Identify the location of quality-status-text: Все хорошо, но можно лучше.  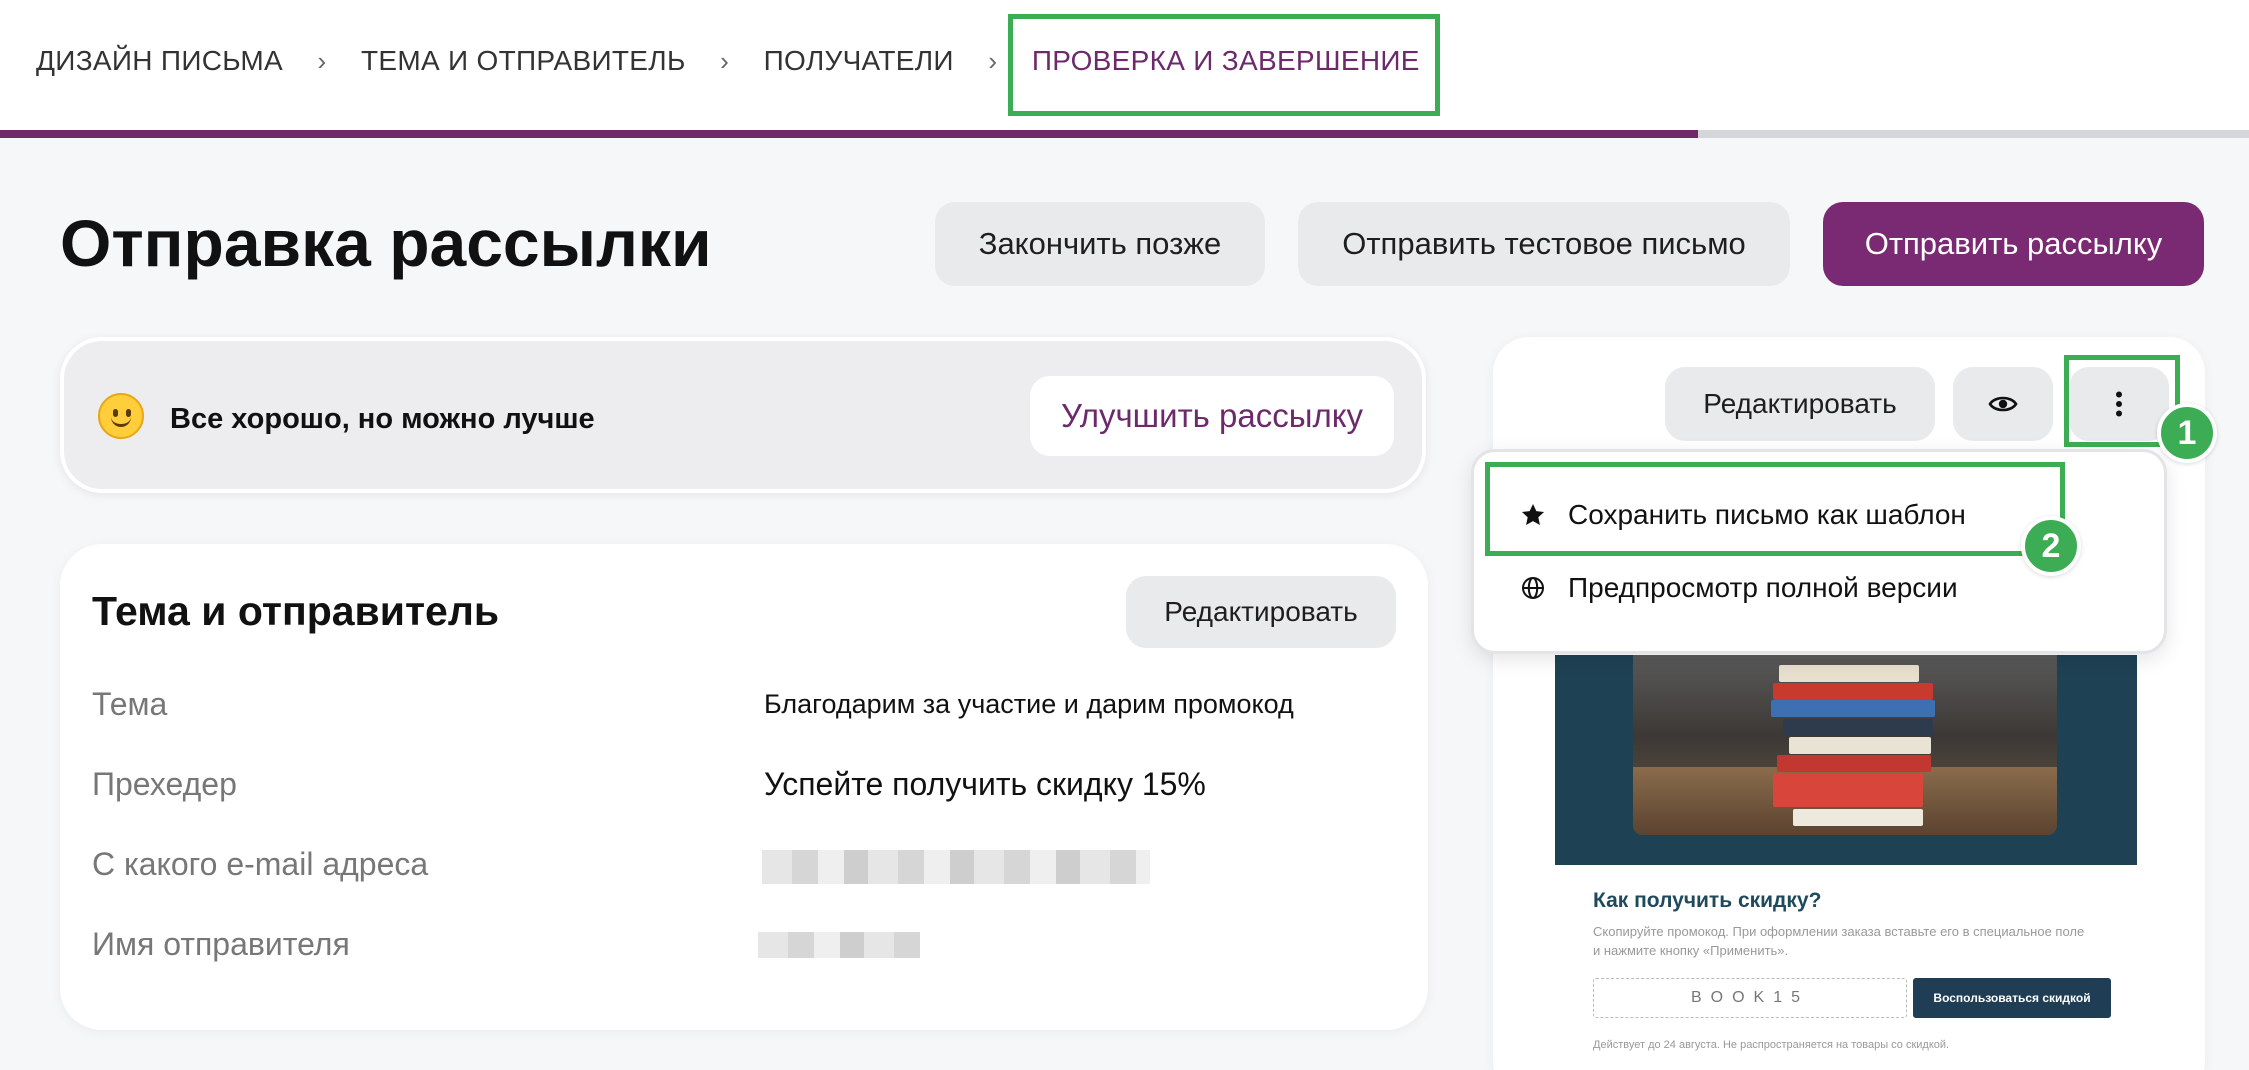
(382, 419).